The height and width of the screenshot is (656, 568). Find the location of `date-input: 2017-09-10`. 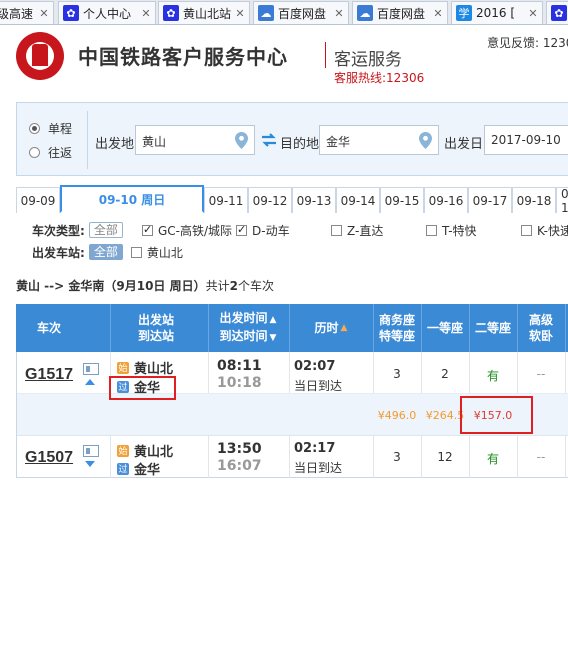

date-input: 2017-09-10 is located at coordinates (526, 140).